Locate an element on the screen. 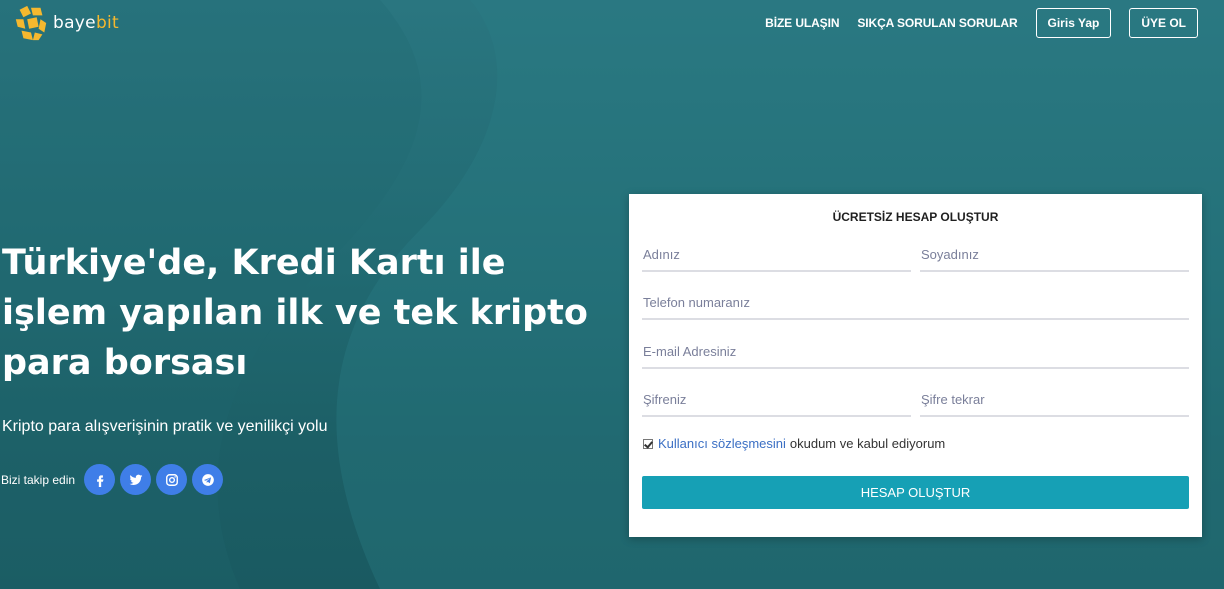  first-name-input: Adınız is located at coordinates (776, 257).